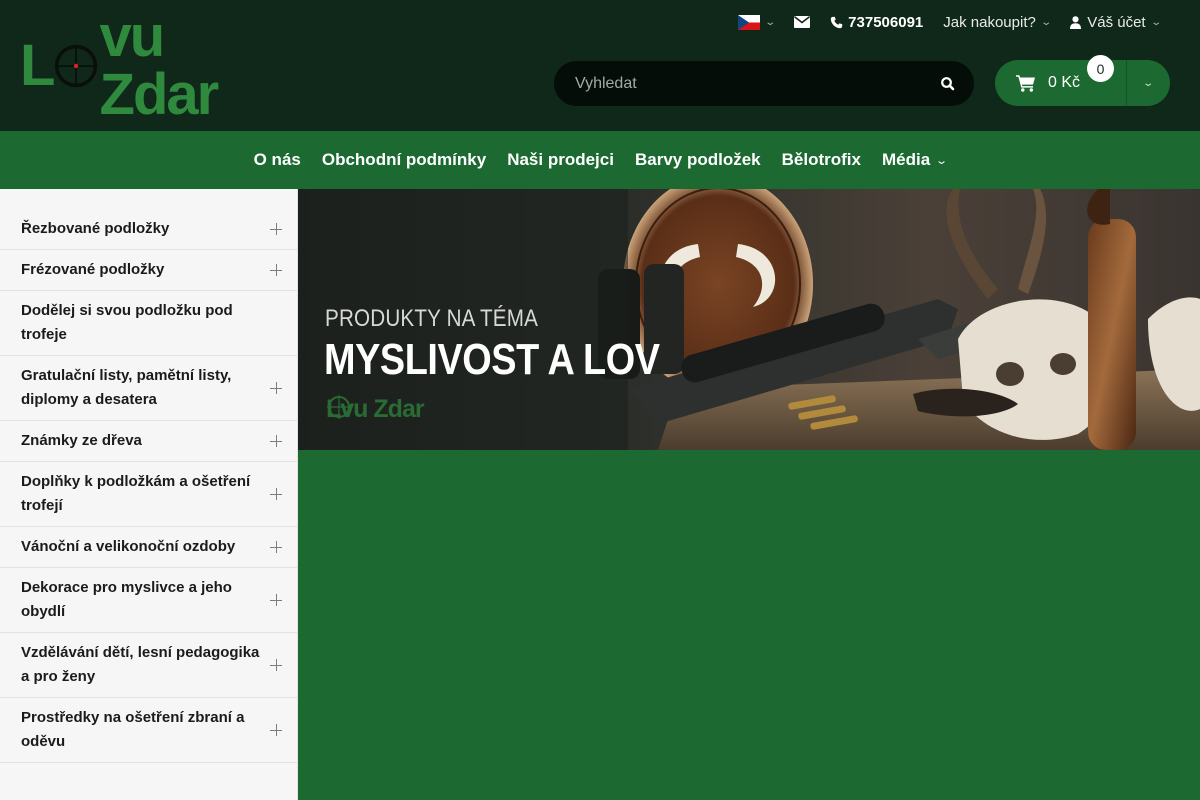 The width and height of the screenshot is (1200, 800). I want to click on email-link, so click(802, 22).